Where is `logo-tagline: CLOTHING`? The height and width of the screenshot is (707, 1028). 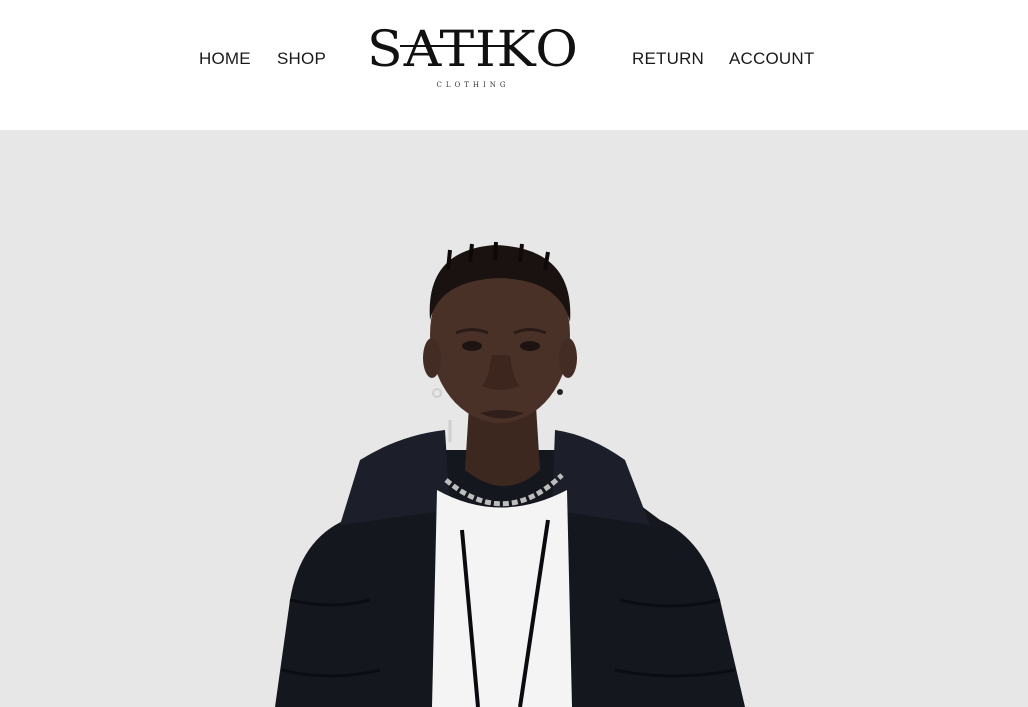 logo-tagline: CLOTHING is located at coordinates (473, 85).